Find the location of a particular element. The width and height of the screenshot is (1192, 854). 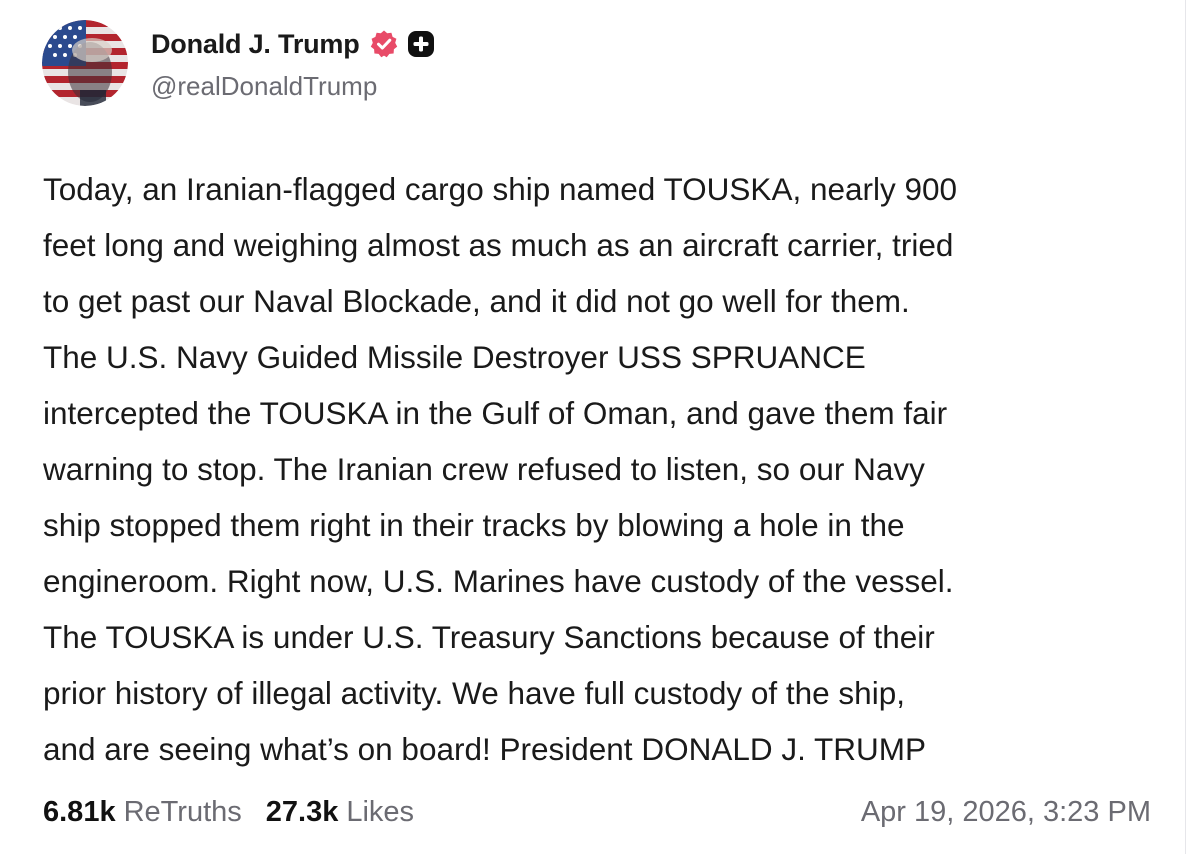

avatar is located at coordinates (85, 63).